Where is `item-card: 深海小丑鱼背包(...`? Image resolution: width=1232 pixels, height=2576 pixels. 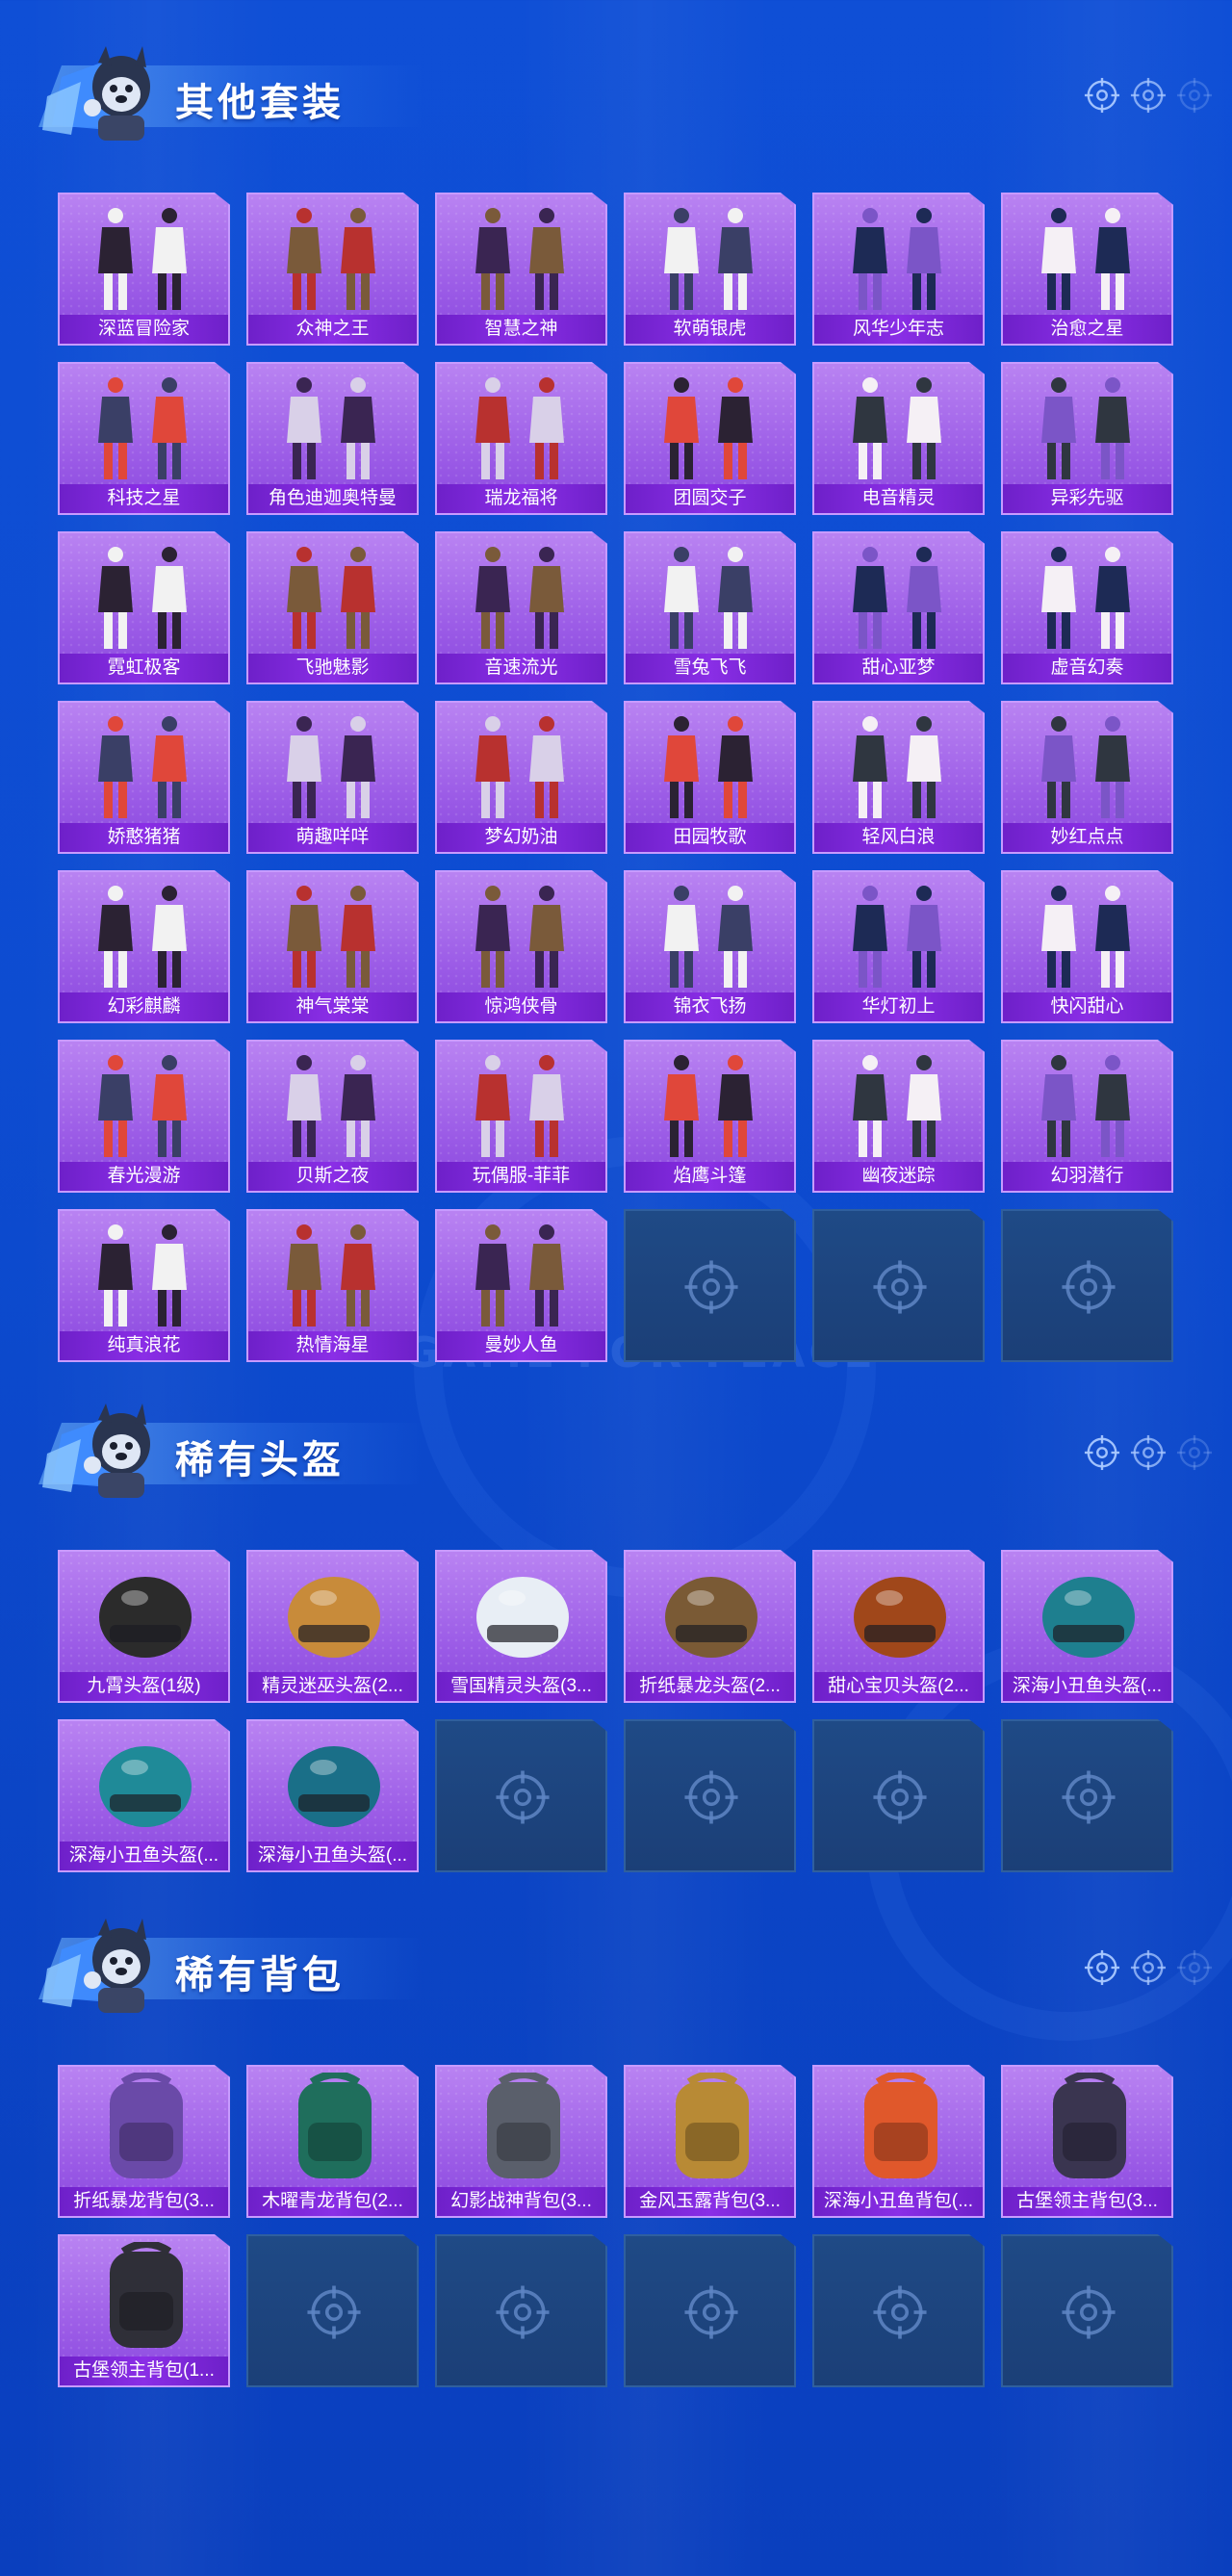 item-card: 深海小丑鱼背包(... is located at coordinates (898, 2141).